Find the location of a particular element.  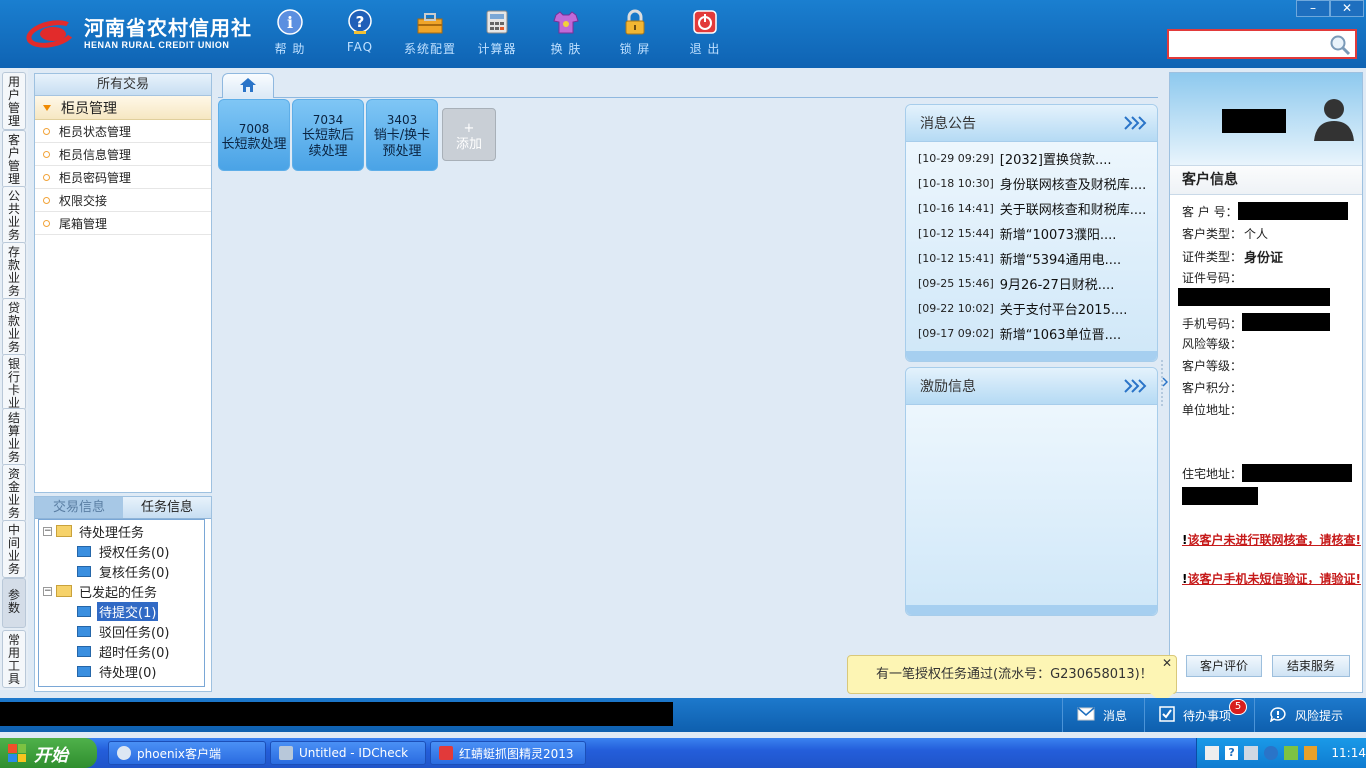

warning-sms-verify-link: !该客户手机未短信验证，请验证! is located at coordinates (1272, 579).